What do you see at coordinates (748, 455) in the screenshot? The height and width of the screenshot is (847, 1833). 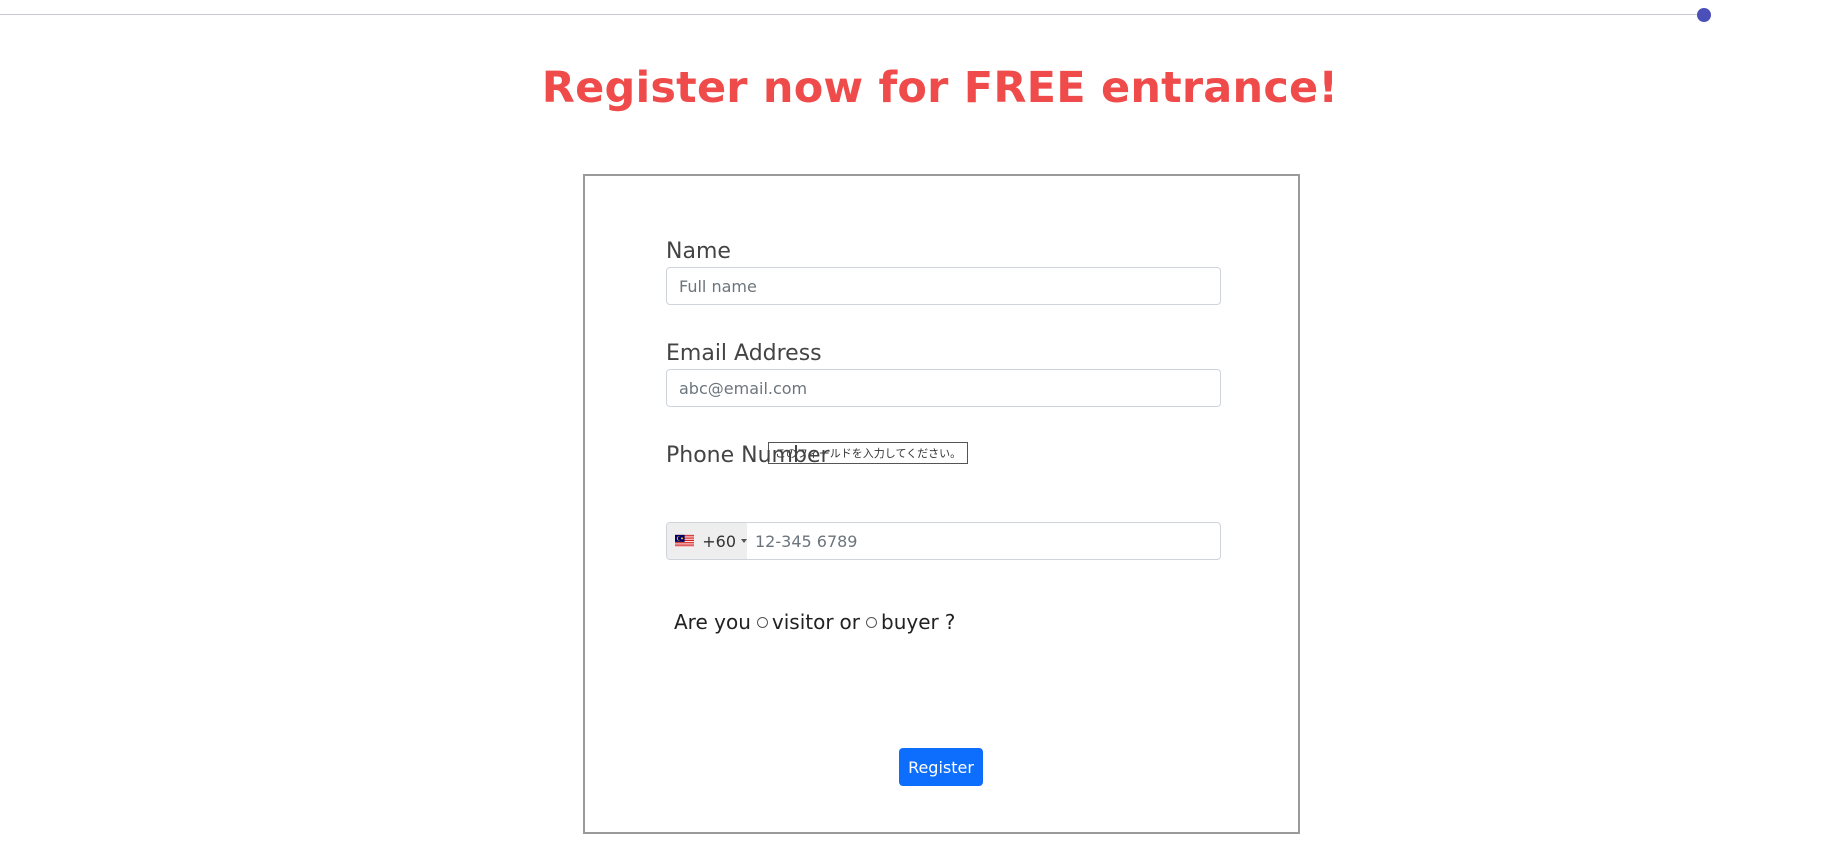 I see `phone-label: Phone Number` at bounding box center [748, 455].